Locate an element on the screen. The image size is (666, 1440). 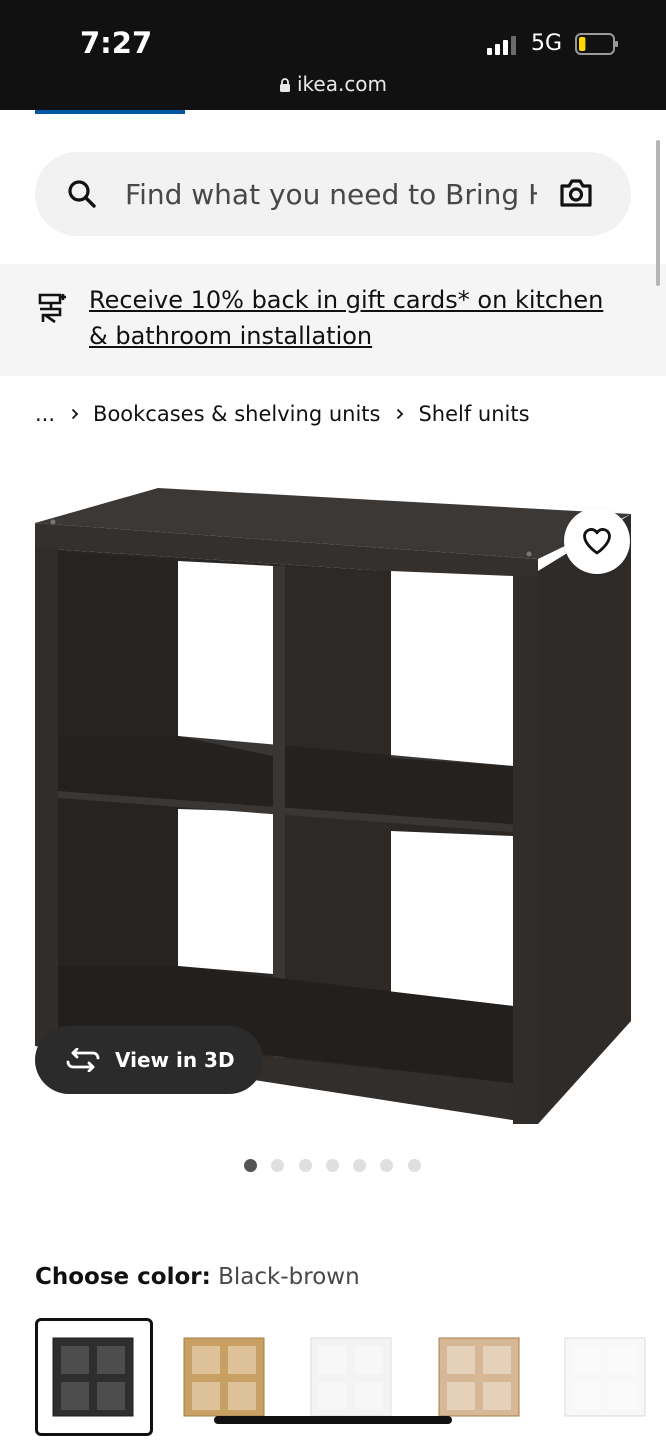
search-input is located at coordinates (331, 194).